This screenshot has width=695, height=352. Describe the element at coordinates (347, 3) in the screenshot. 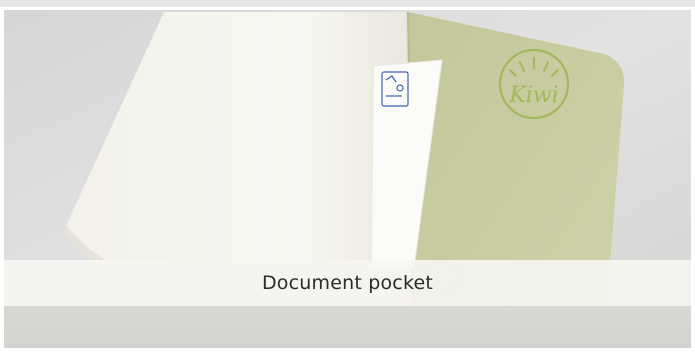

I see `top-divider` at that location.